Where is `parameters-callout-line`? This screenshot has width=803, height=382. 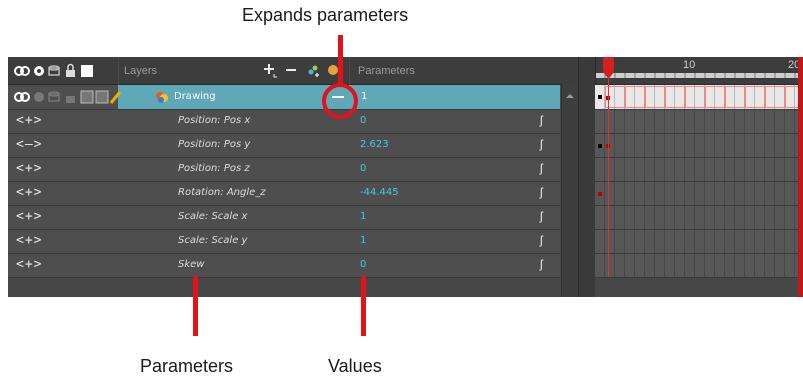 parameters-callout-line is located at coordinates (195, 306).